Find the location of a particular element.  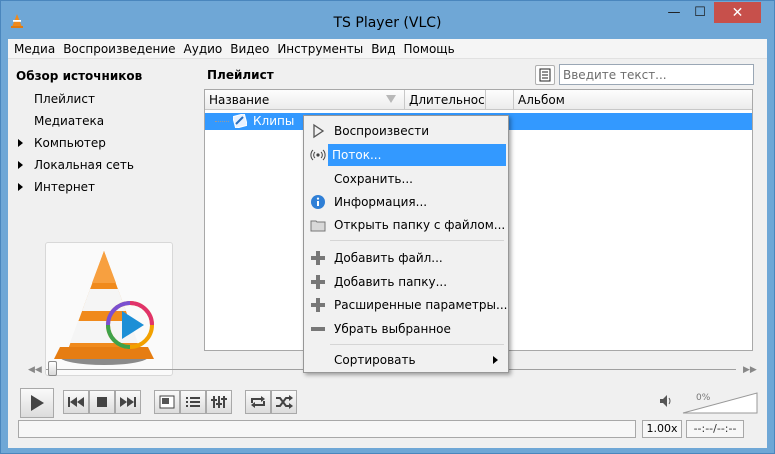

minimize-button: — is located at coordinates (674, 12).